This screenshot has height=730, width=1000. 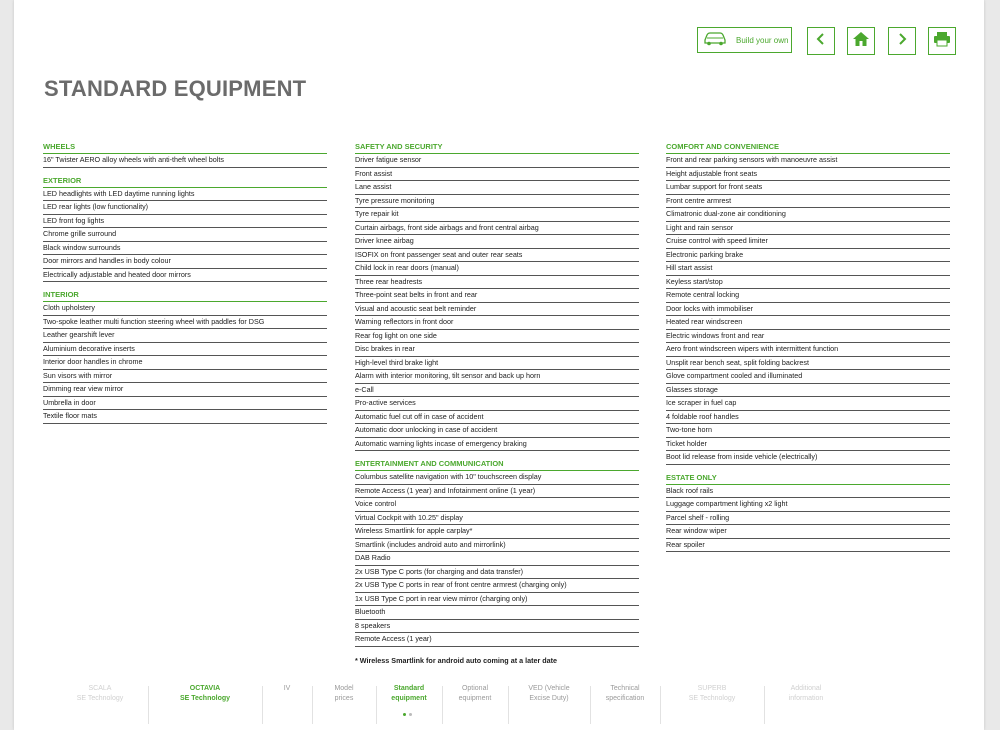 I want to click on bottom-nav-sublabel: prices, so click(x=344, y=698).